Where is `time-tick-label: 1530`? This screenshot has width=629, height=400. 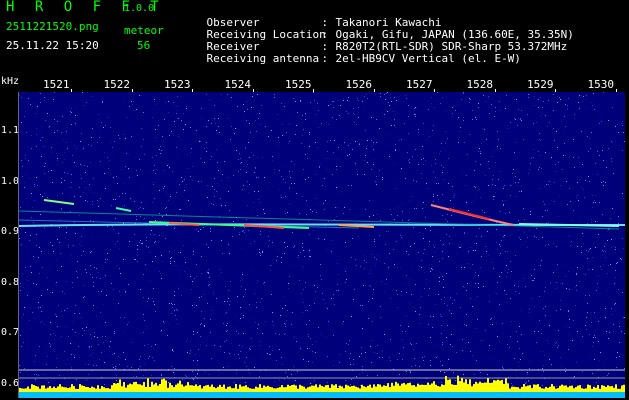 time-tick-label: 1530 is located at coordinates (601, 84).